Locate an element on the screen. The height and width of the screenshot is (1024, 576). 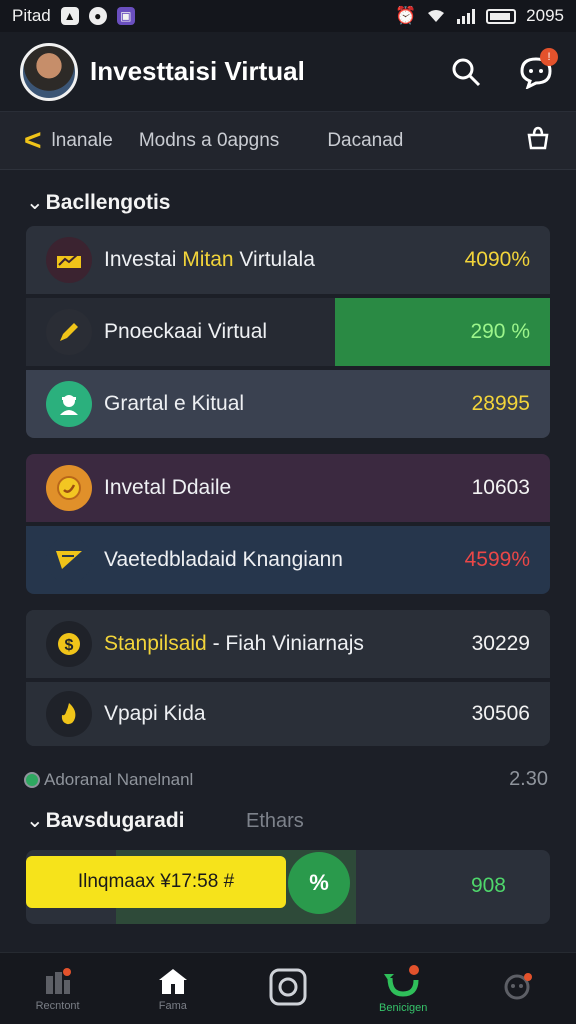
nav-label: Benicigen is located at coordinates (403, 1007).